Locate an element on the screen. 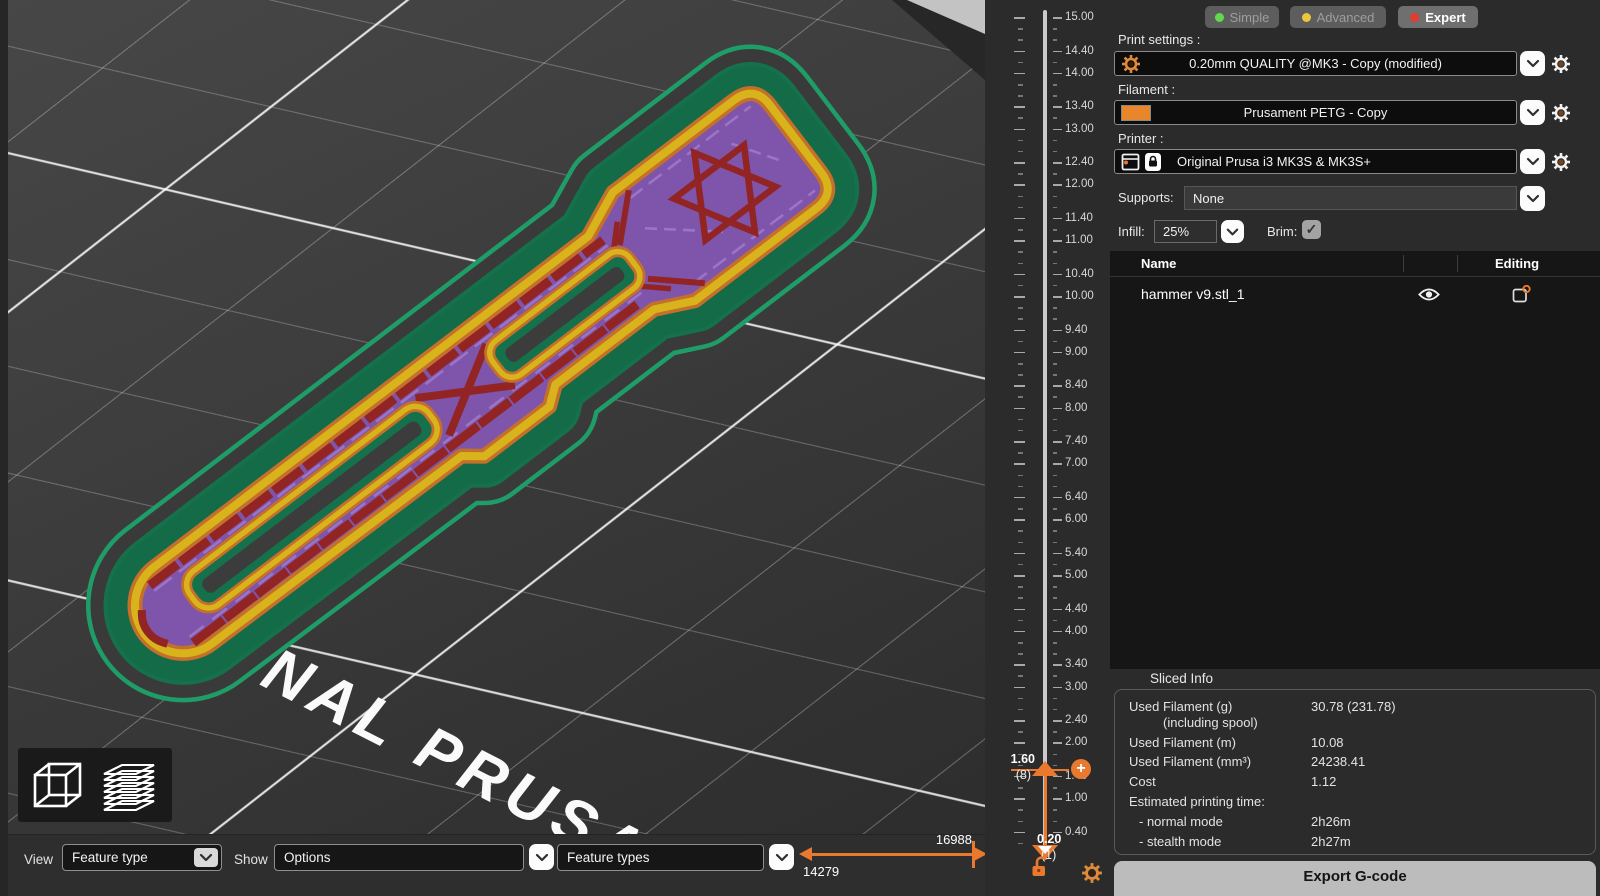 This screenshot has height=896, width=1600. export-gcode-button: Export G-code is located at coordinates (1355, 878).